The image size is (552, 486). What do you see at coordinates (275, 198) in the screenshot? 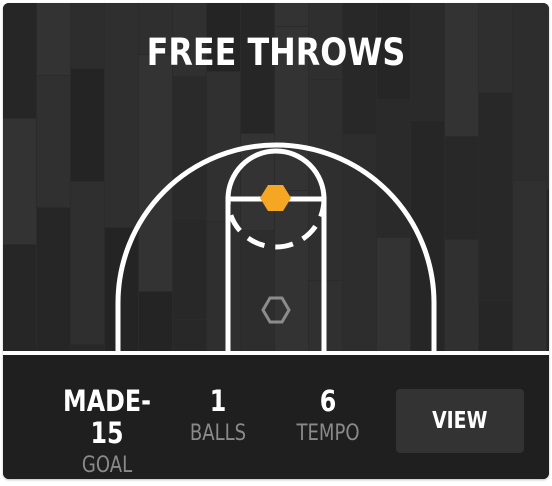
I see `hexagon-marker-active-icon` at bounding box center [275, 198].